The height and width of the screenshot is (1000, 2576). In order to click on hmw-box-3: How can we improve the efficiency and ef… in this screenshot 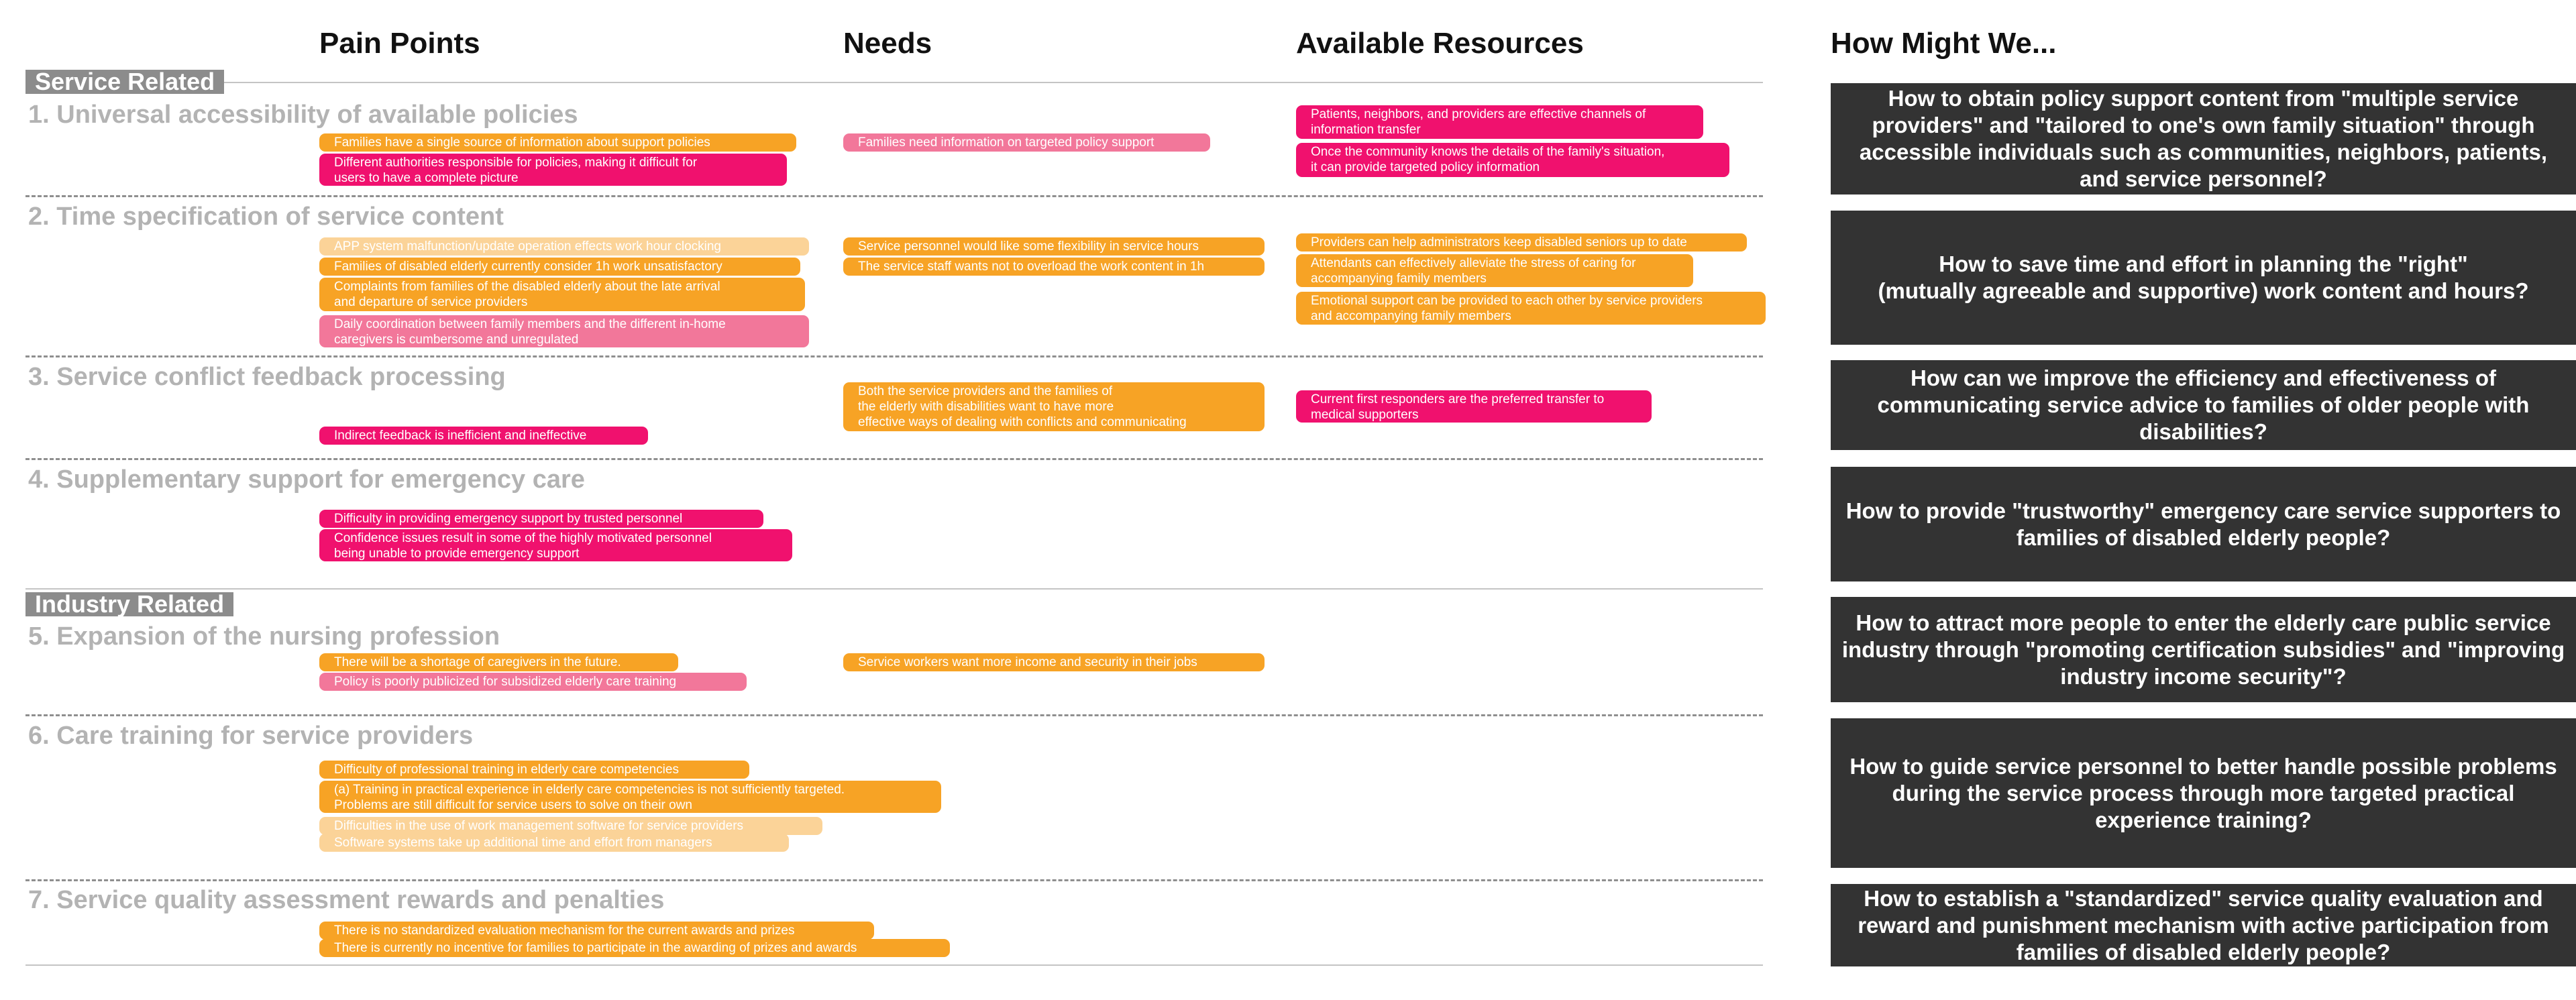, I will do `click(2203, 405)`.